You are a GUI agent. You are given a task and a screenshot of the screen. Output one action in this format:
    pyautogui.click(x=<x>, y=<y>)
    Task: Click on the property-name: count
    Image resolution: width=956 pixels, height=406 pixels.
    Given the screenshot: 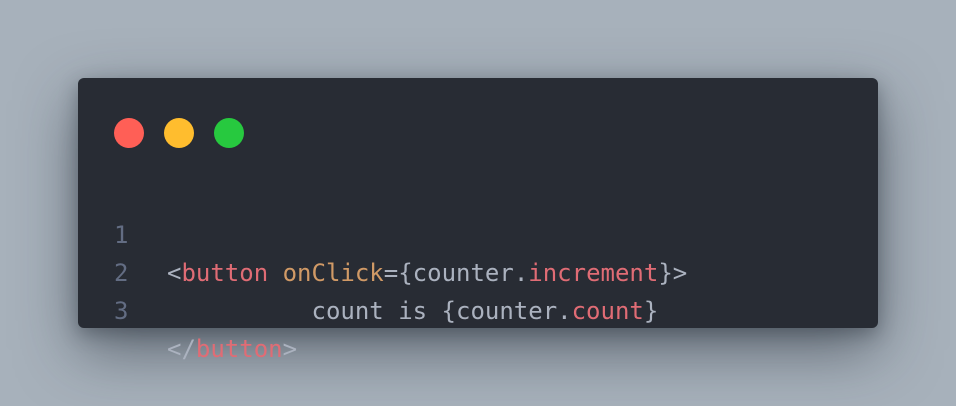 What is the action you would take?
    pyautogui.click(x=607, y=311)
    